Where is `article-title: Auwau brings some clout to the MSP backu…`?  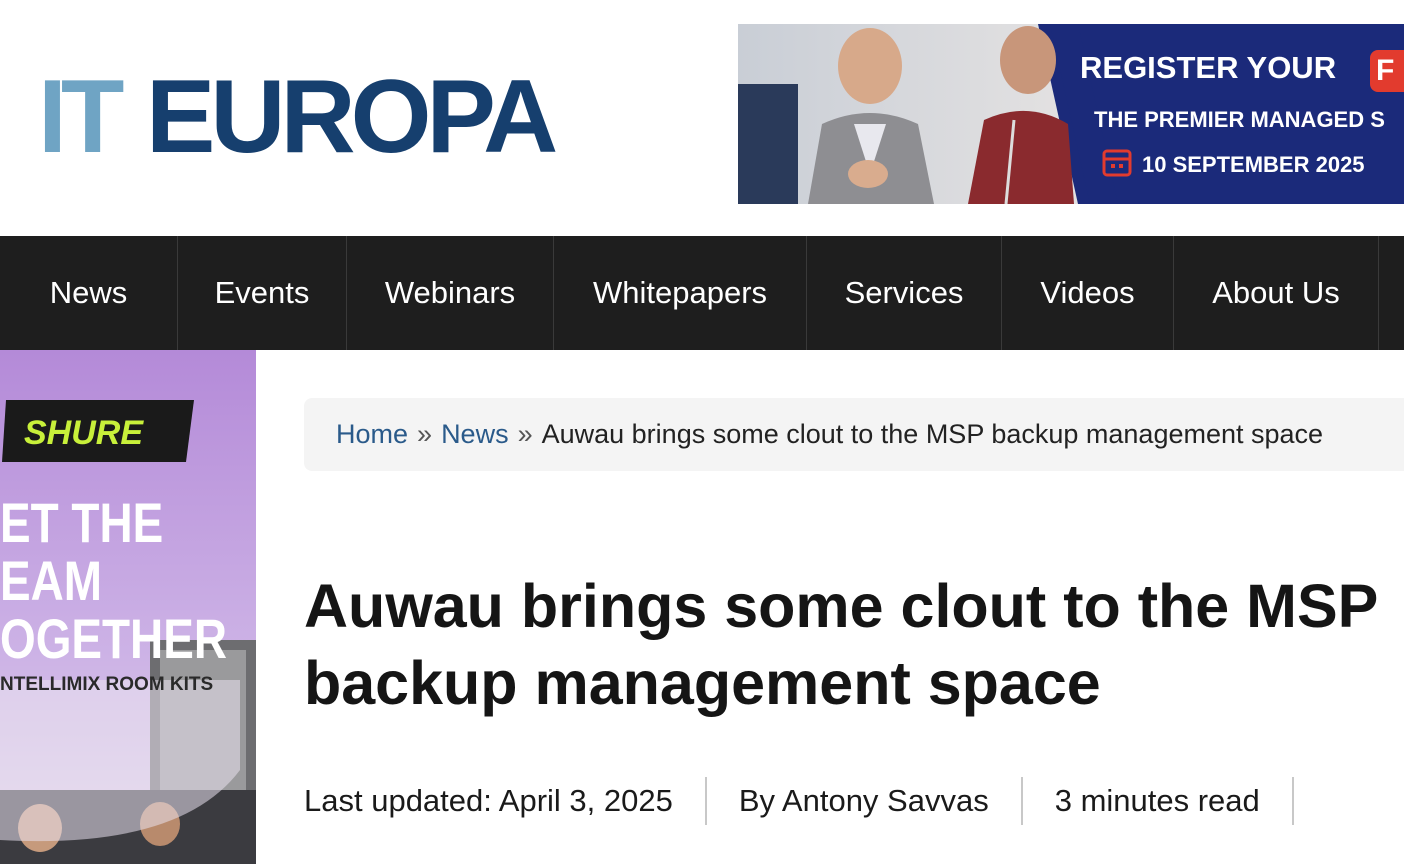
article-title: Auwau brings some clout to the MSP backu… is located at coordinates (841, 644).